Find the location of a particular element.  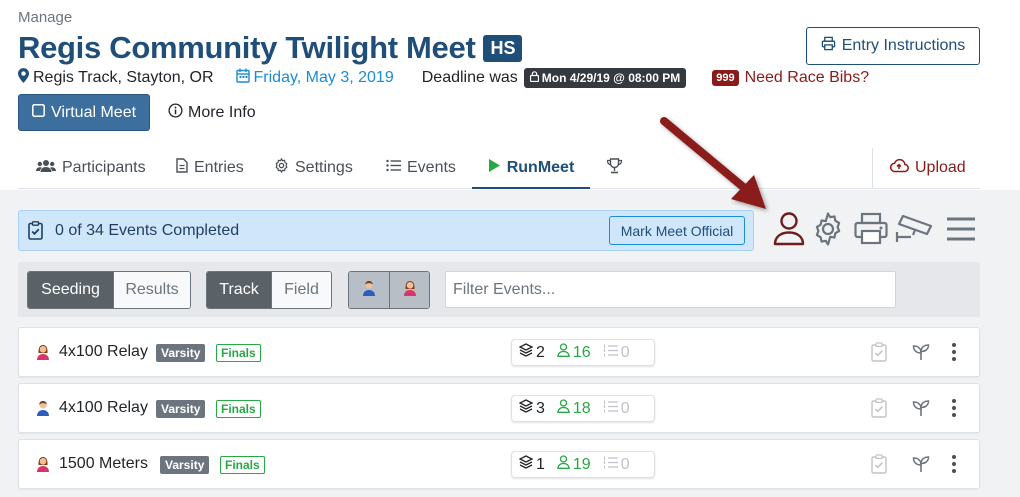

deadline-value: Mon 4/29/19 @ 08:00 PM is located at coordinates (611, 78).